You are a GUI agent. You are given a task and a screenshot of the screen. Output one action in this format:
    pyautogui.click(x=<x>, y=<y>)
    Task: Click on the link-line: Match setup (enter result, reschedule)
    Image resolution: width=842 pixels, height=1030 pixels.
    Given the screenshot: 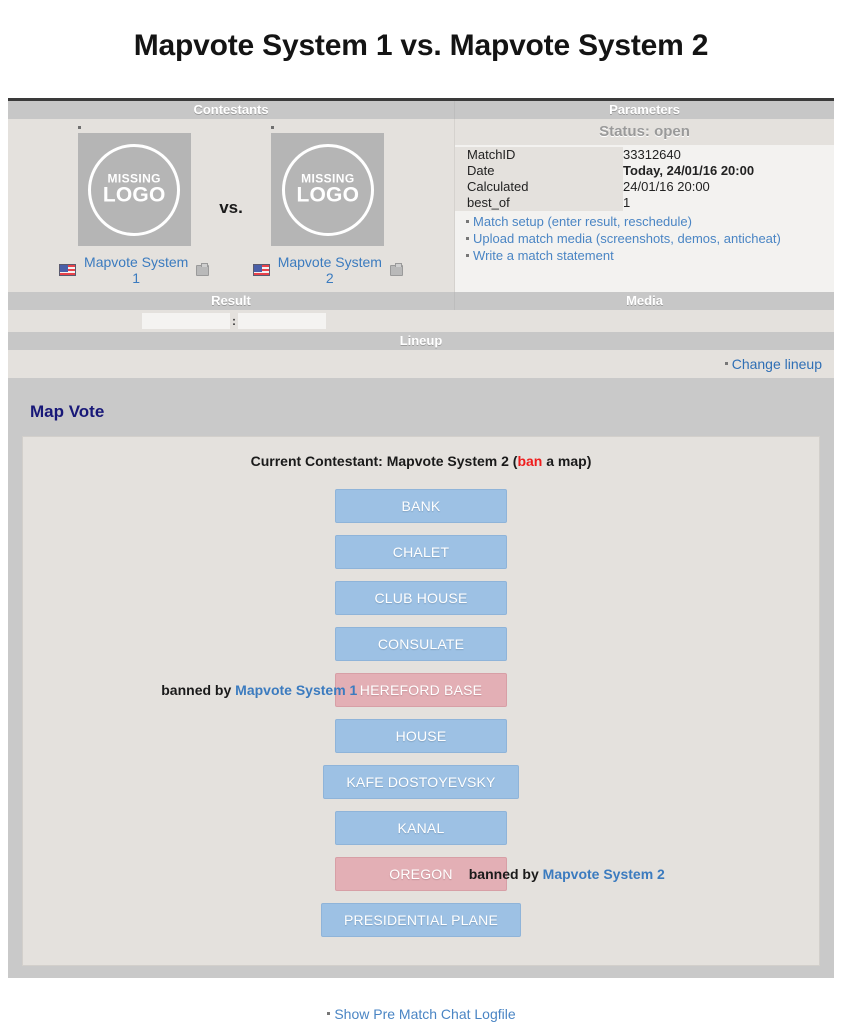 What is the action you would take?
    pyautogui.click(x=644, y=221)
    